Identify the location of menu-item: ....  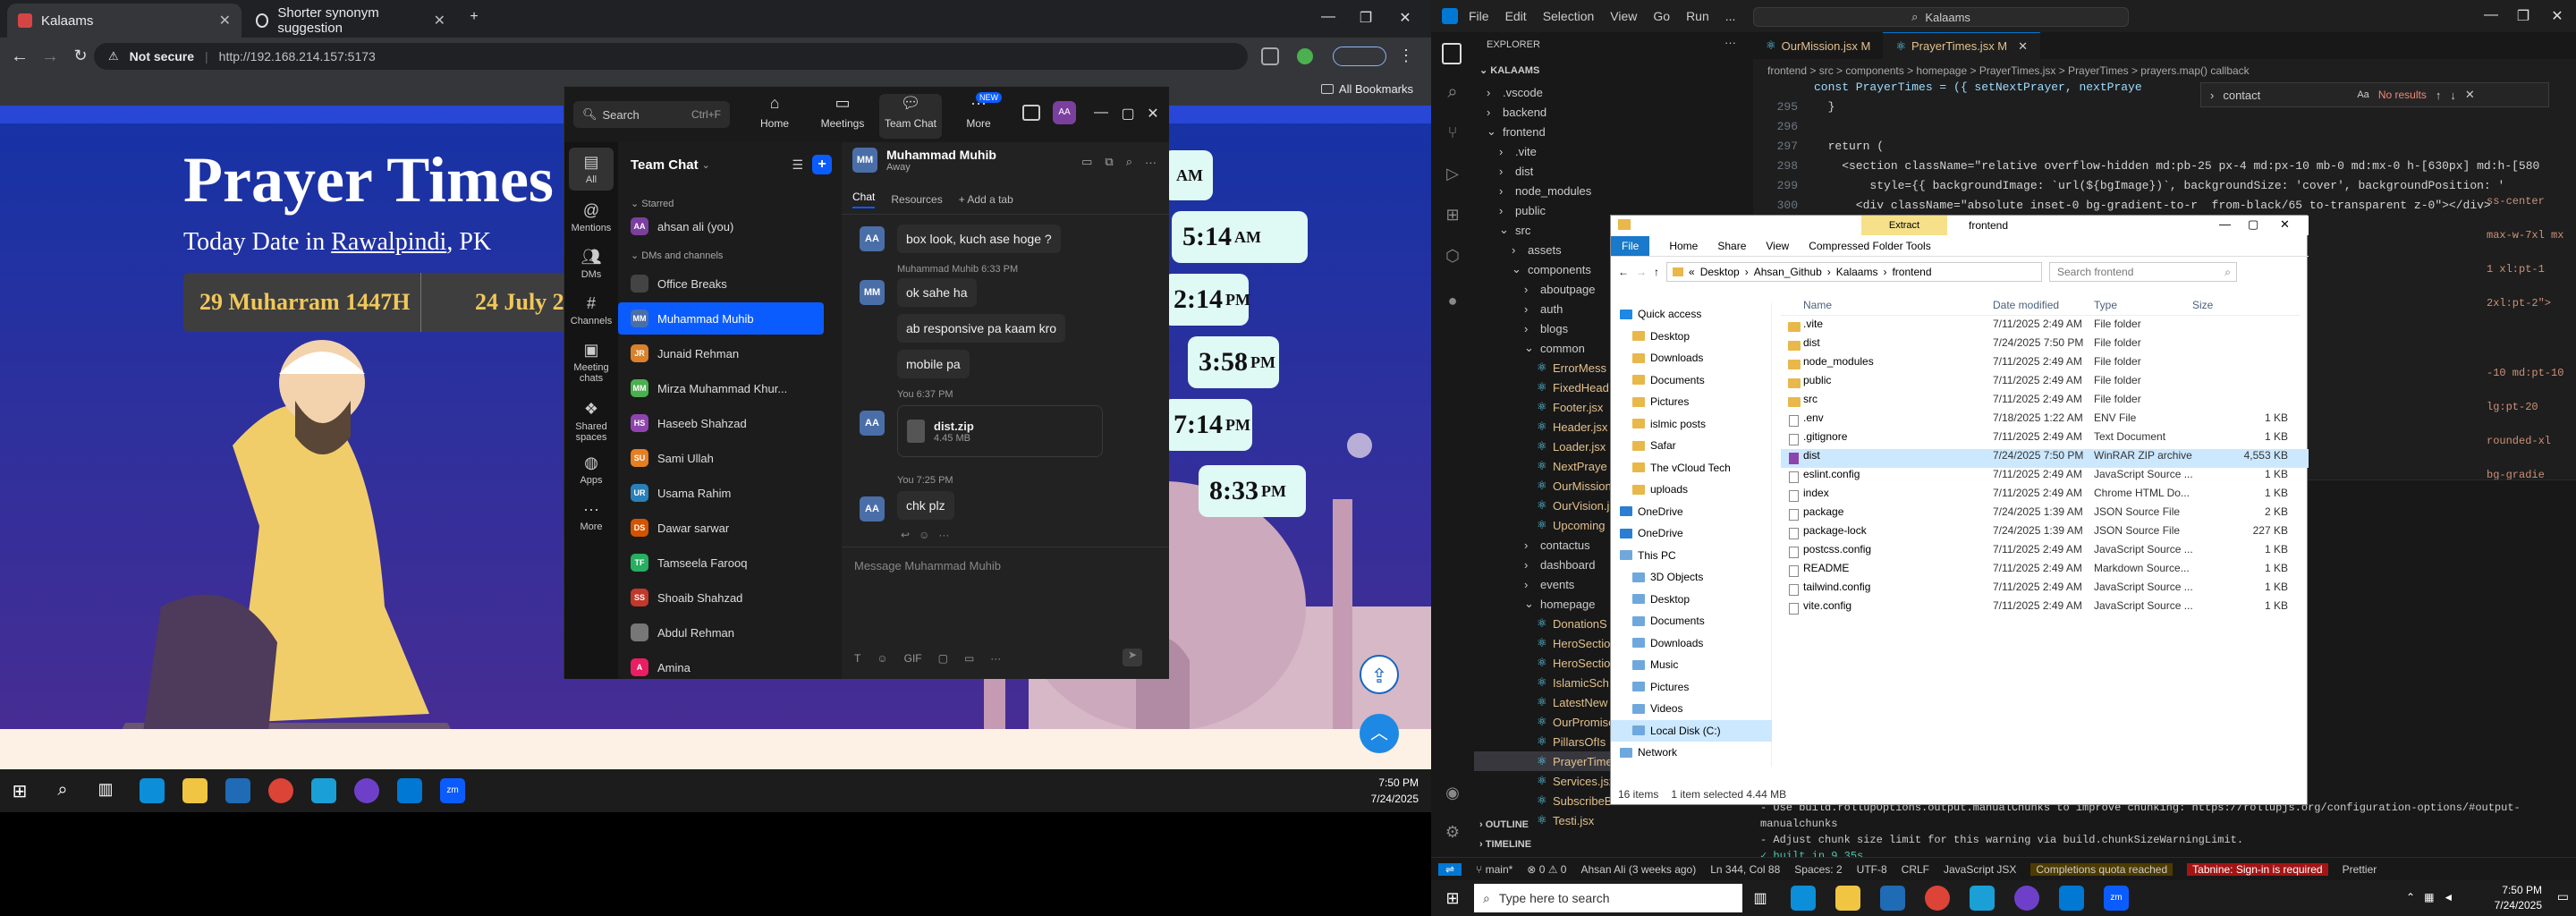
(1730, 16).